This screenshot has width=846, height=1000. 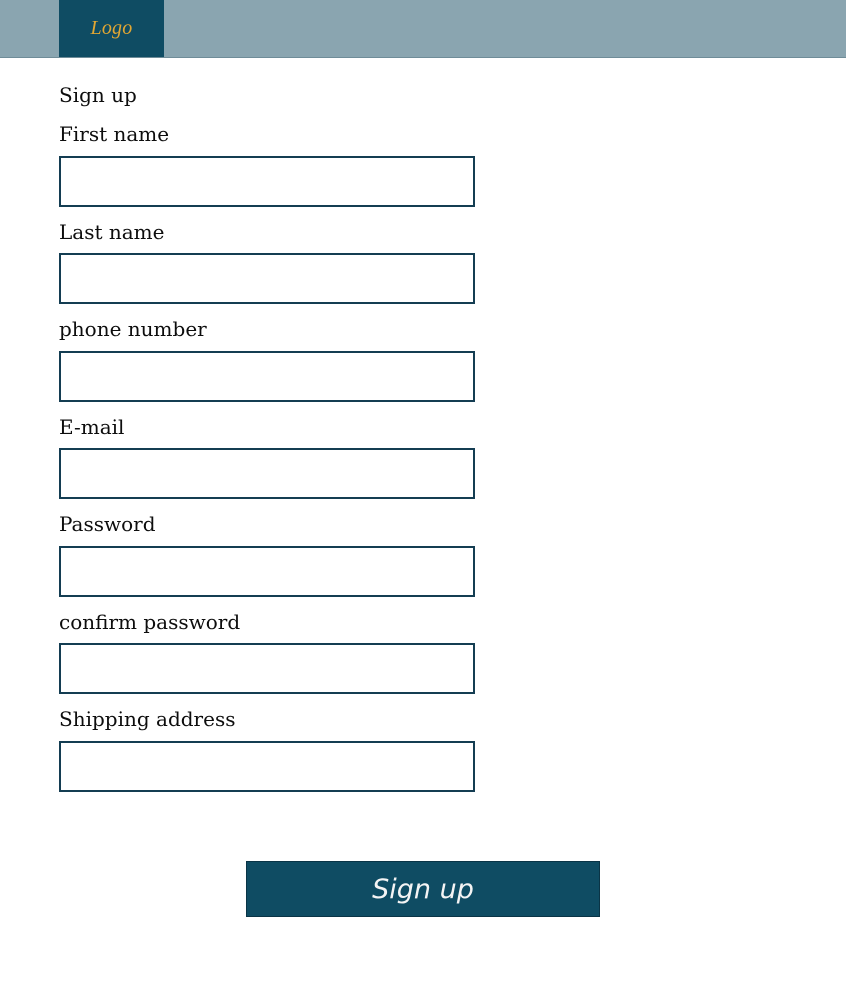 What do you see at coordinates (150, 622) in the screenshot?
I see `confirm-password-label: confirm password` at bounding box center [150, 622].